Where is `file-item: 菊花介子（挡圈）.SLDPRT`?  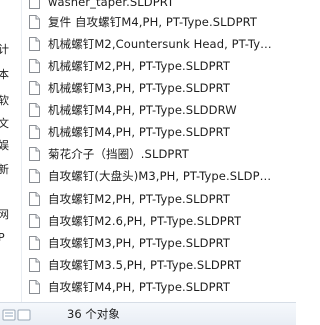 file-item: 菊花介子（挡圈）.SLDPRT is located at coordinates (162, 154).